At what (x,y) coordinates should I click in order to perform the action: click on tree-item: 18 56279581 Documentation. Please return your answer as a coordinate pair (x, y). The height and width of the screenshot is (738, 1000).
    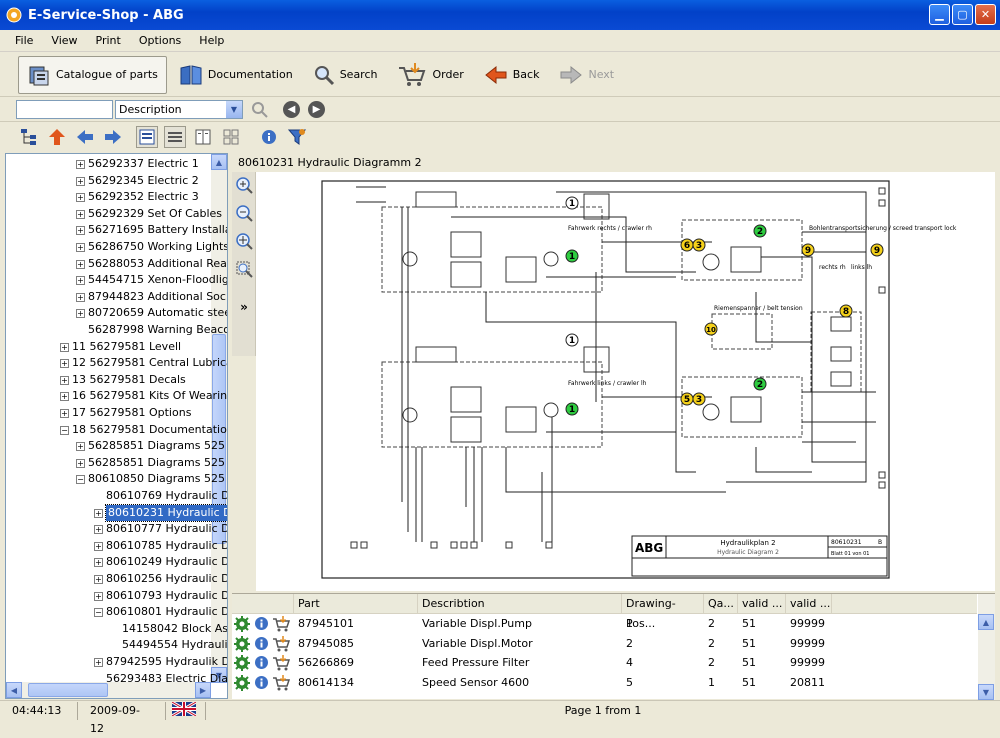
    Looking at the image, I should click on (149, 430).